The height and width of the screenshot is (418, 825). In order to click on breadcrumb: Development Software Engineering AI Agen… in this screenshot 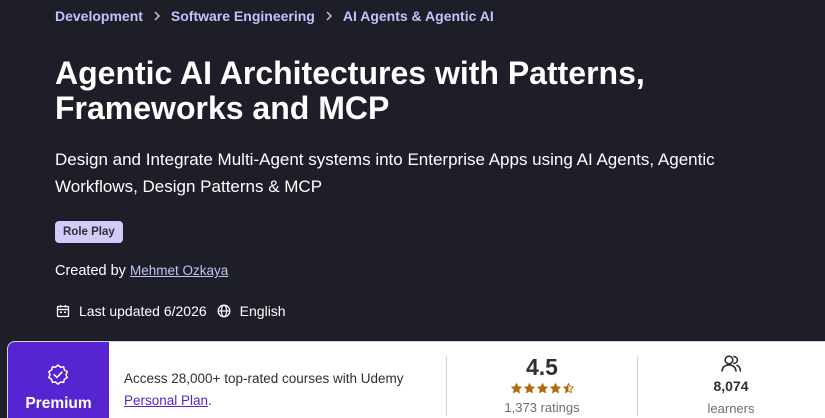, I will do `click(274, 16)`.